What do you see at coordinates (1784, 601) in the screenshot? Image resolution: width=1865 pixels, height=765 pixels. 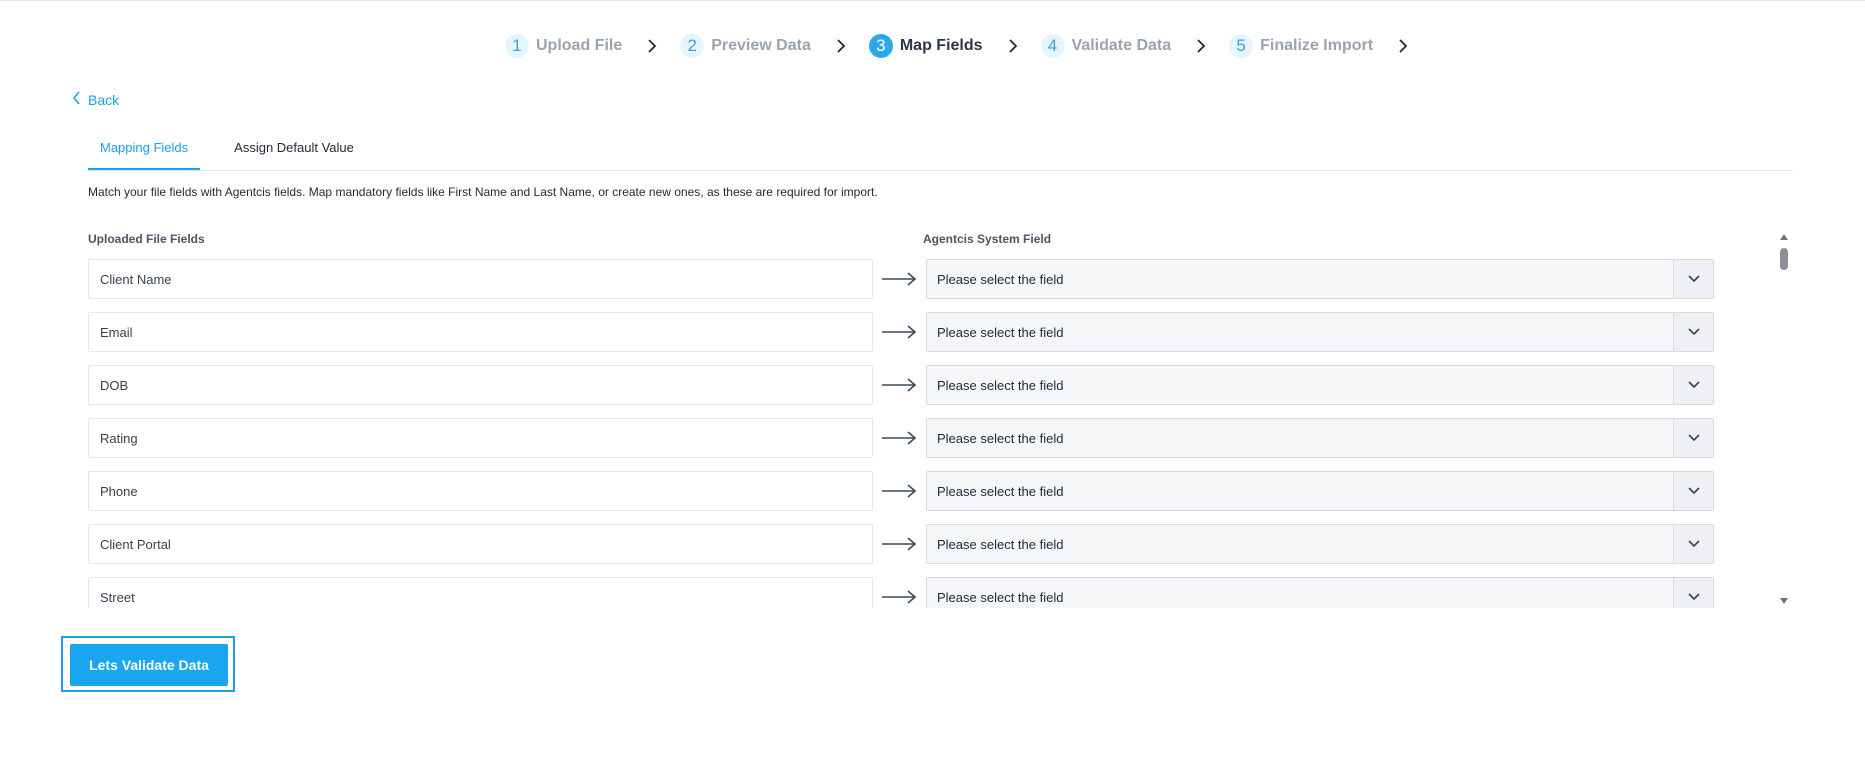 I see `scroll-down-icon` at bounding box center [1784, 601].